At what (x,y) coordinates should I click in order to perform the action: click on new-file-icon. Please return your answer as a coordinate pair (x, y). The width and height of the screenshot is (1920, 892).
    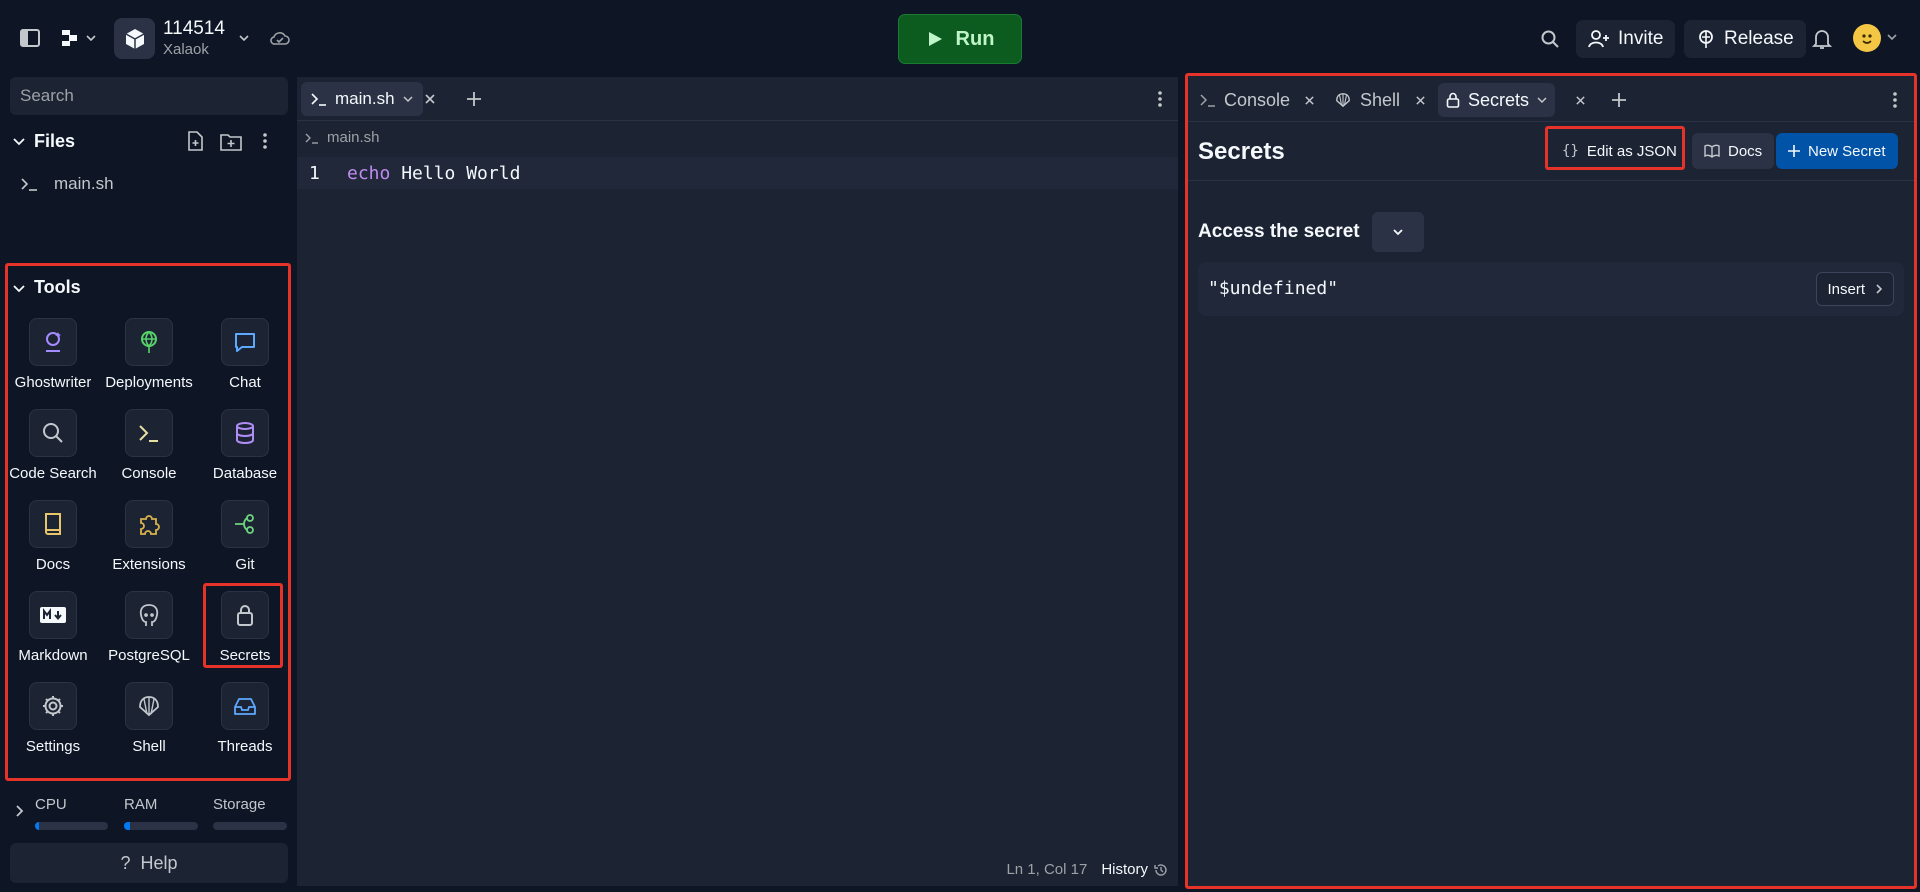
    Looking at the image, I should click on (195, 141).